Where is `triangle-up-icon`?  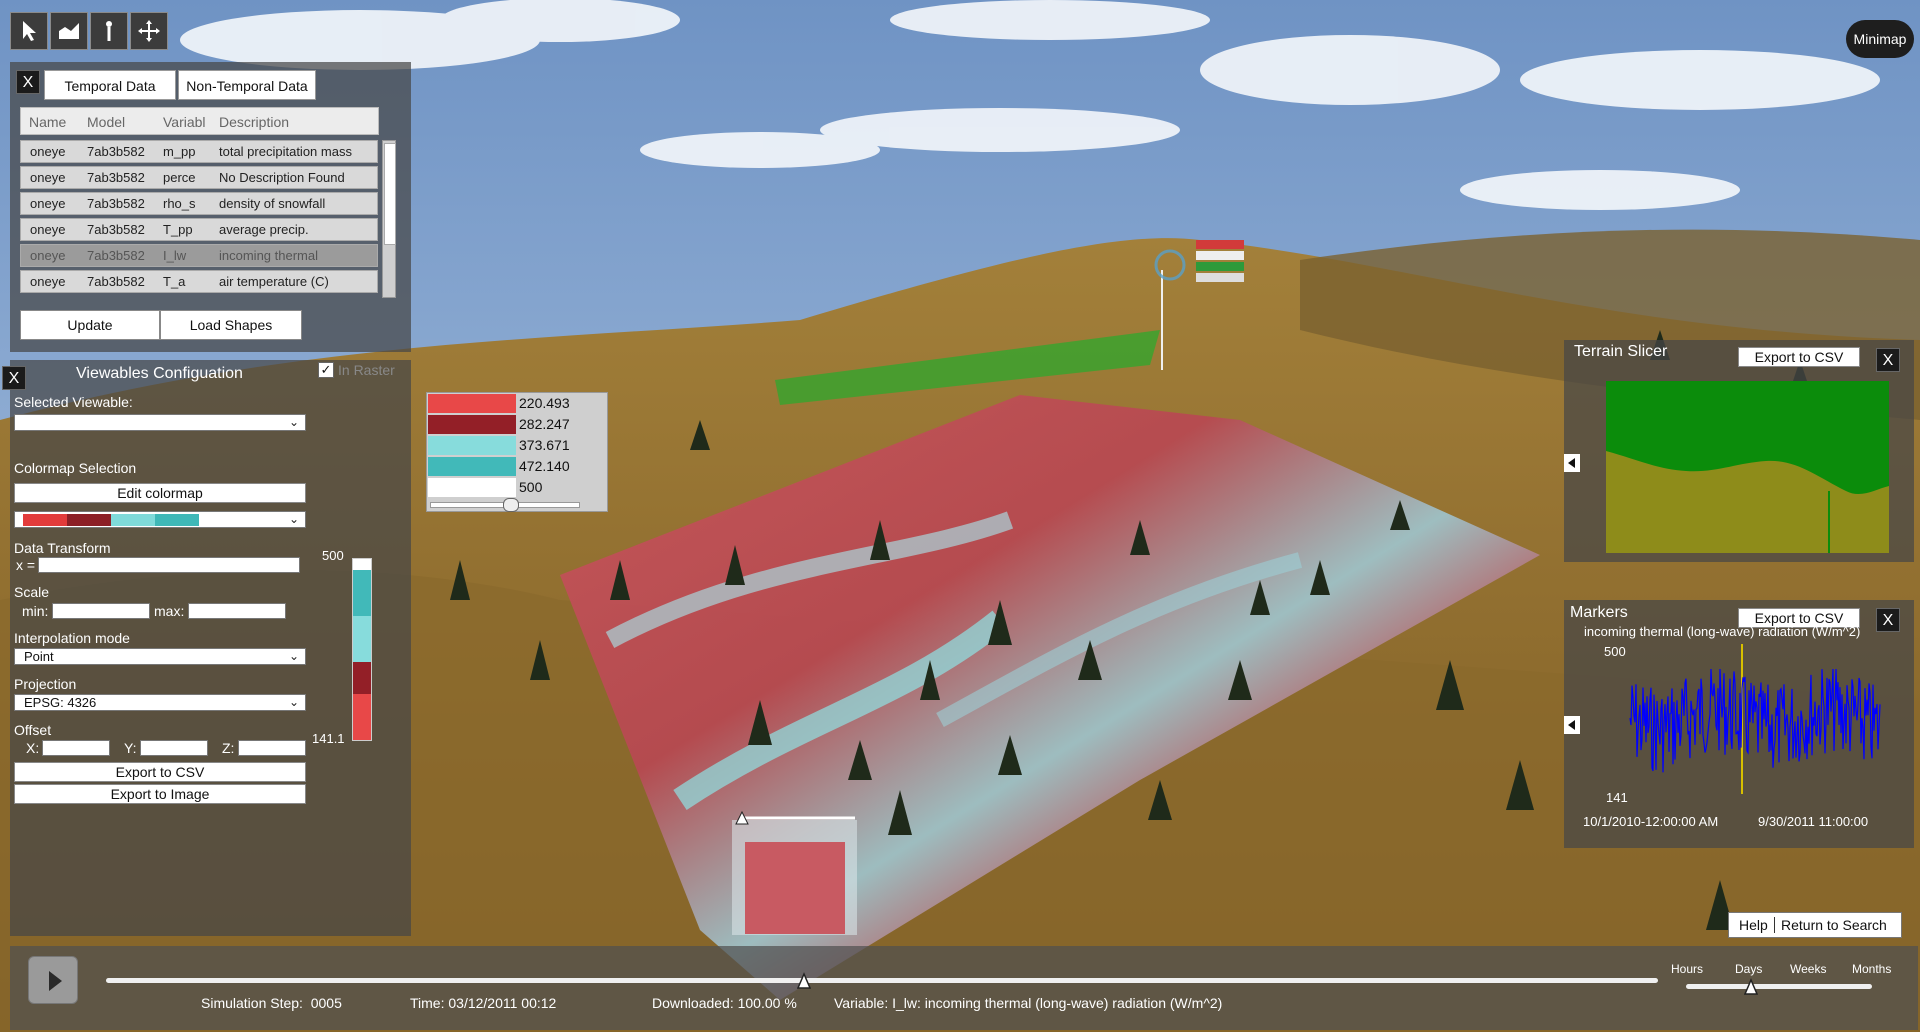
triangle-up-icon is located at coordinates (804, 980).